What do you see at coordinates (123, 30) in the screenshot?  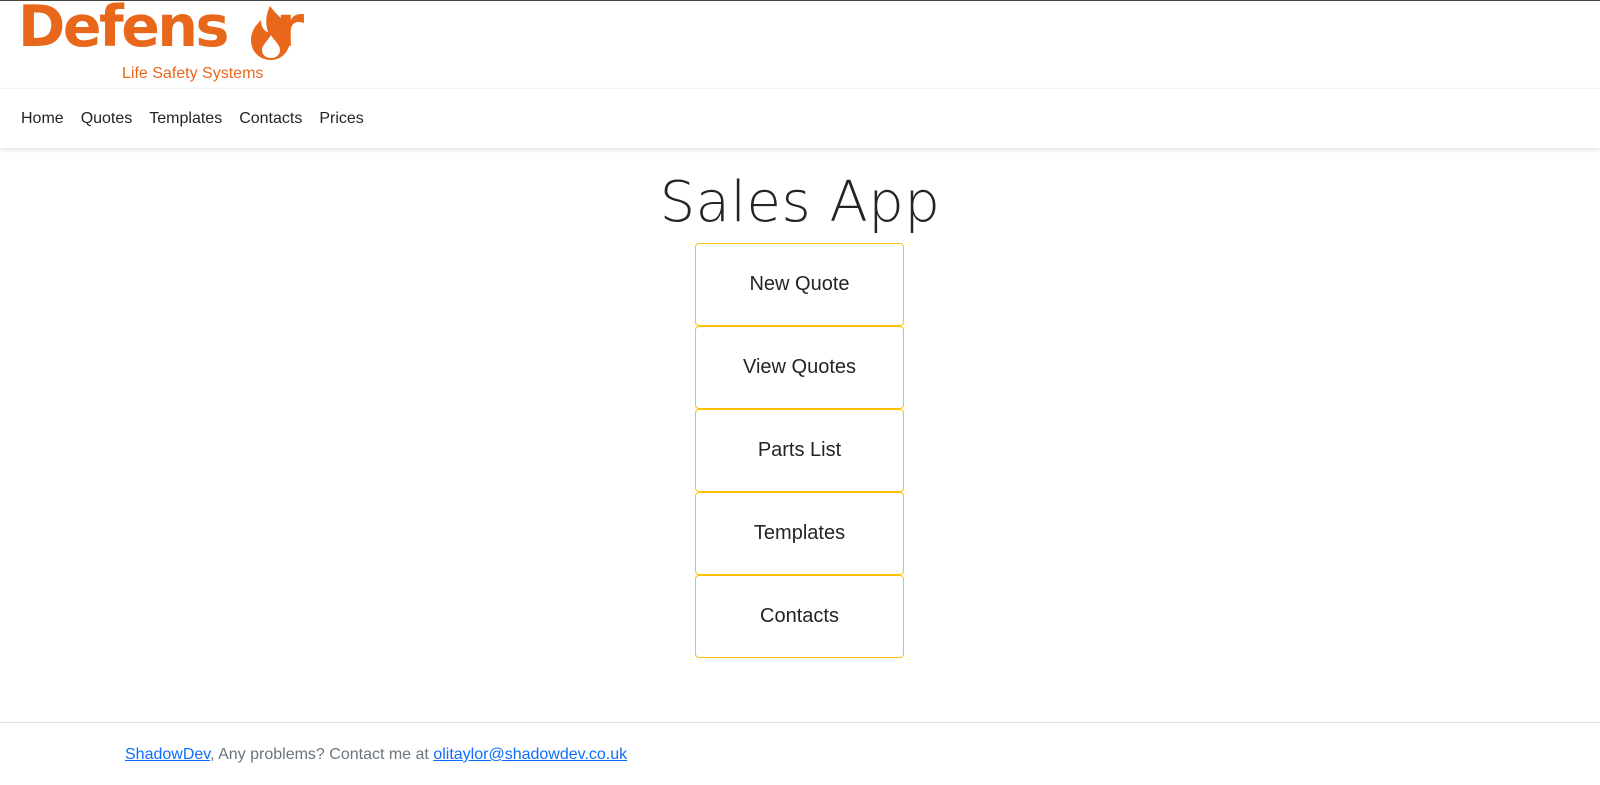 I see `logo-word-text: Defens` at bounding box center [123, 30].